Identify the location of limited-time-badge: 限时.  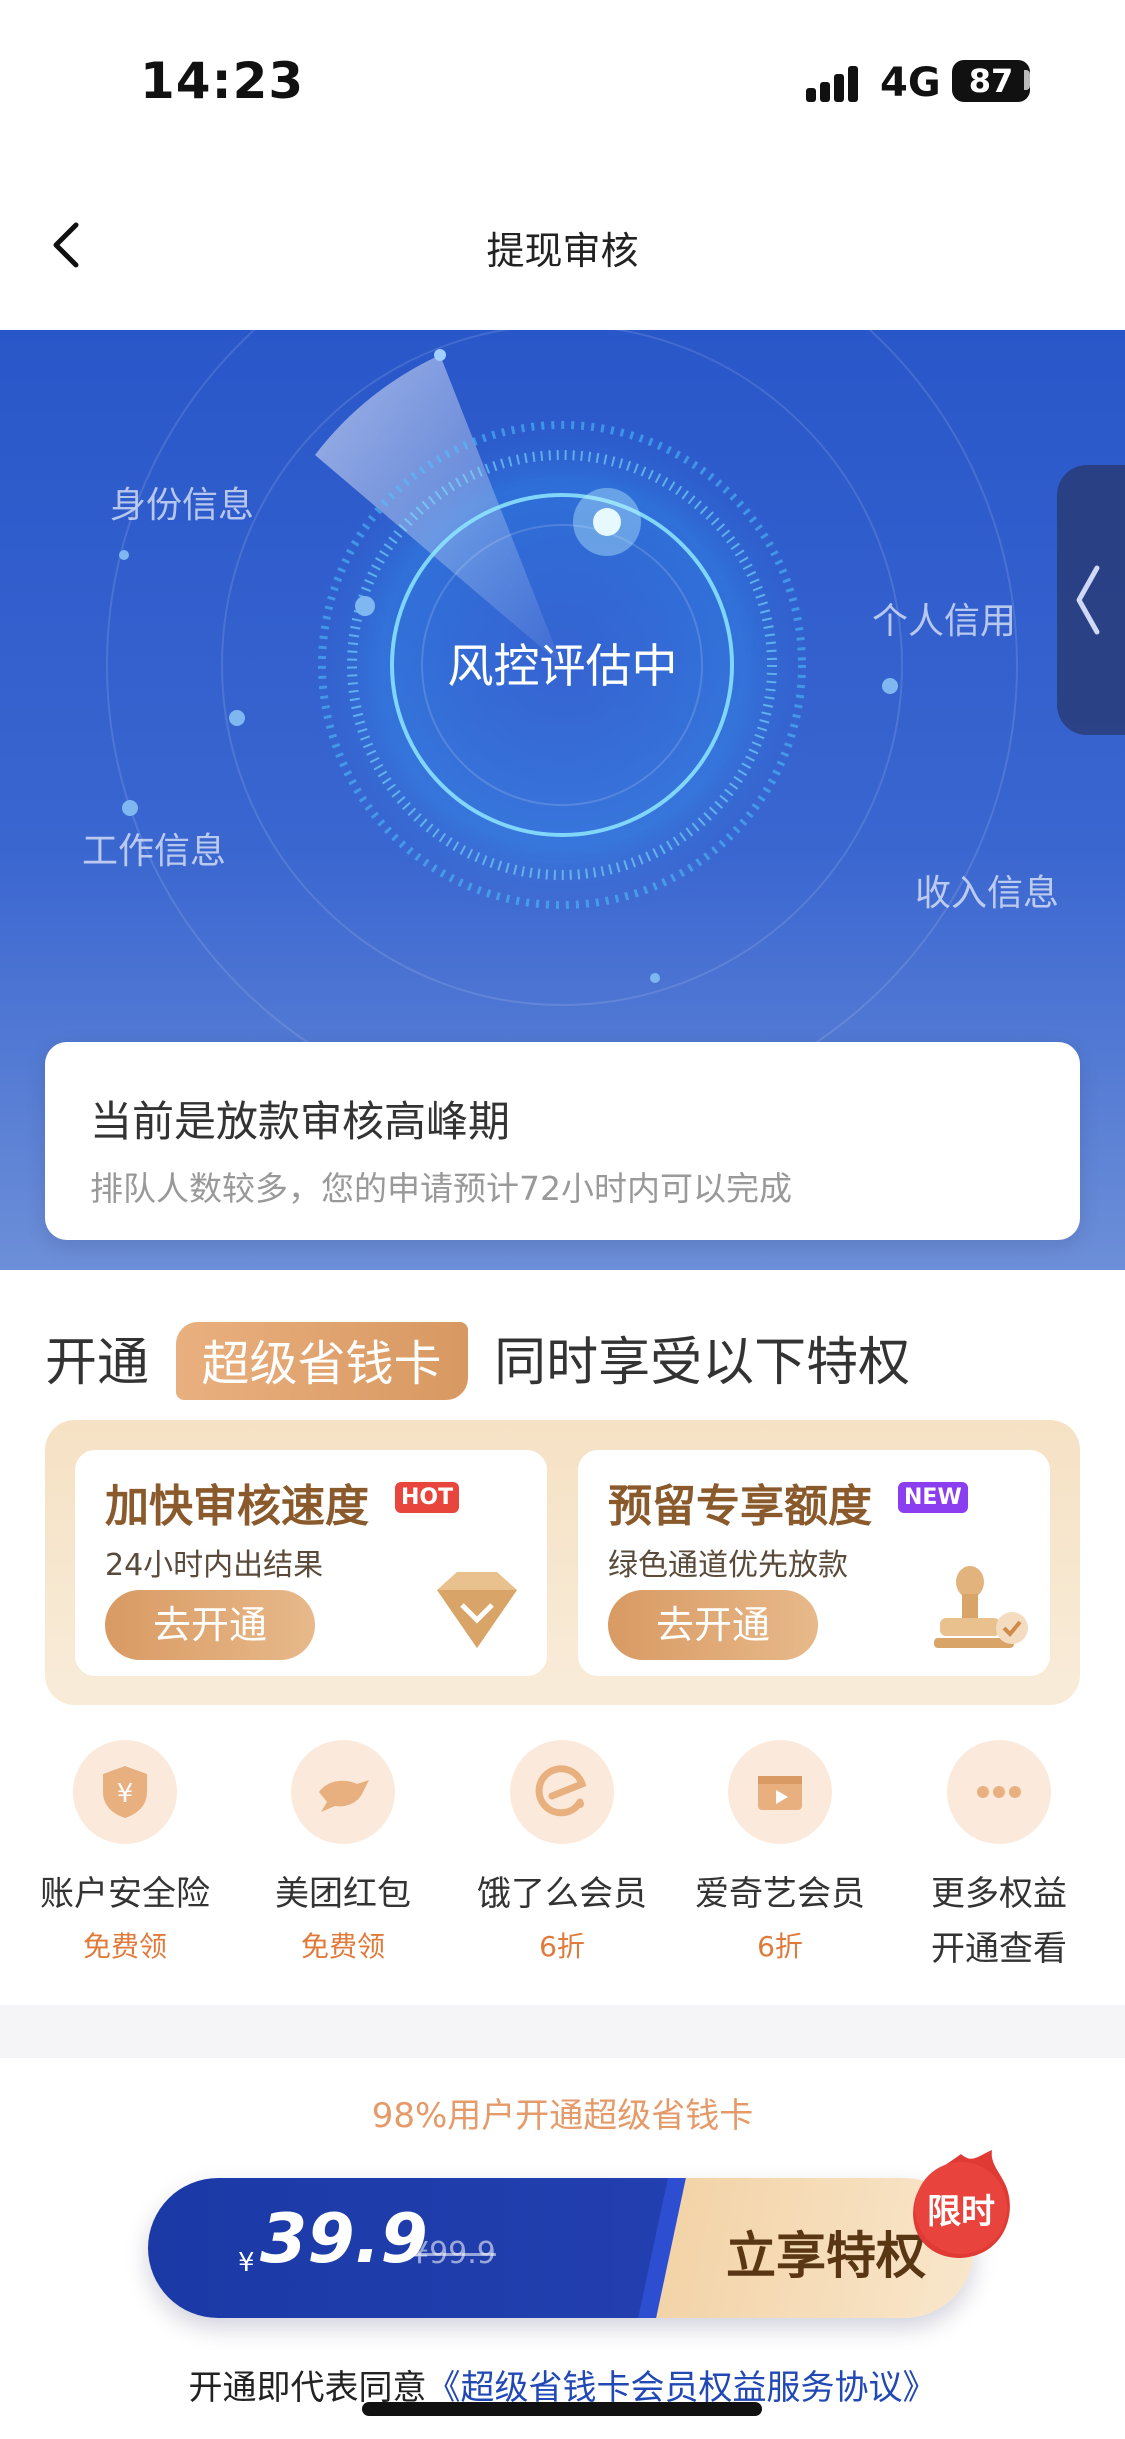
(961, 2205).